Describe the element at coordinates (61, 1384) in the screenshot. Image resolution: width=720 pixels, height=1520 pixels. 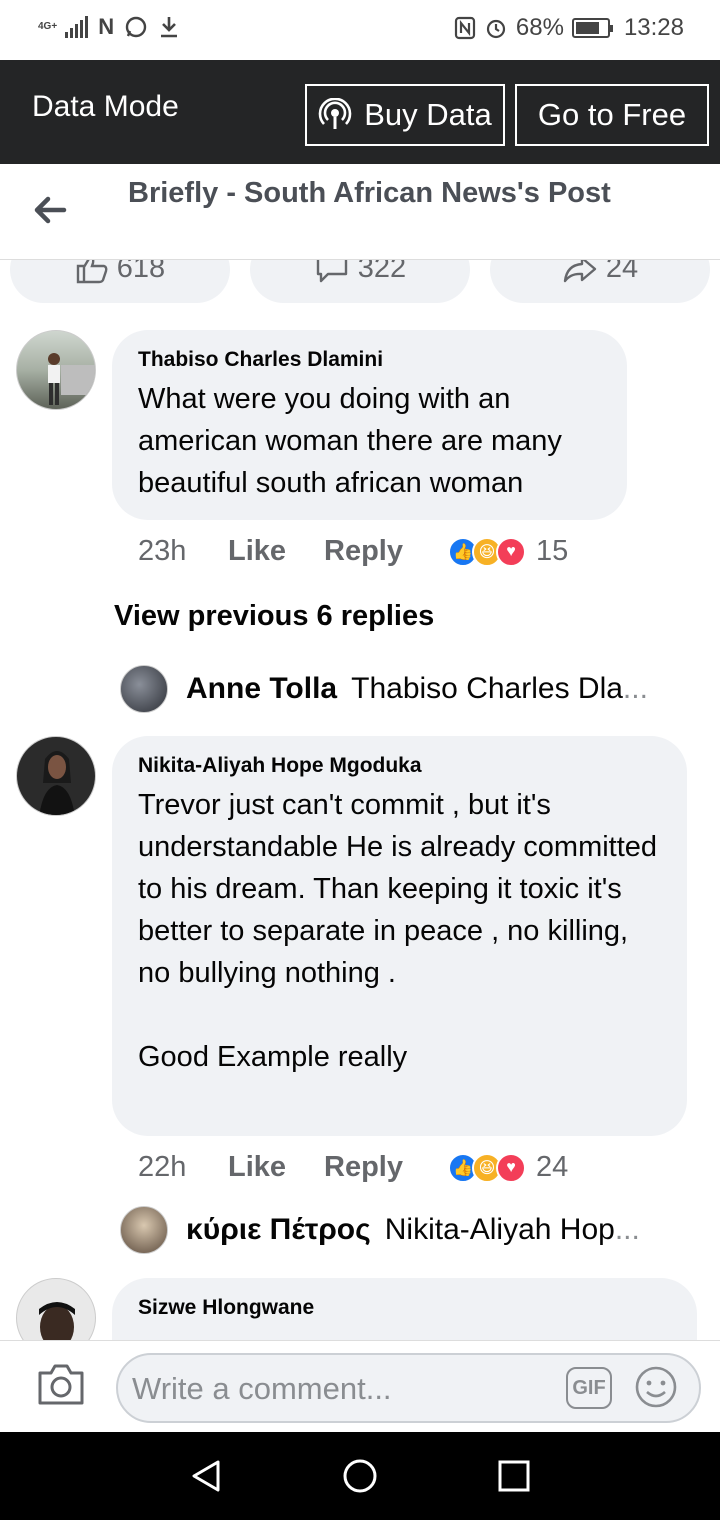
I see `camera-icon` at that location.